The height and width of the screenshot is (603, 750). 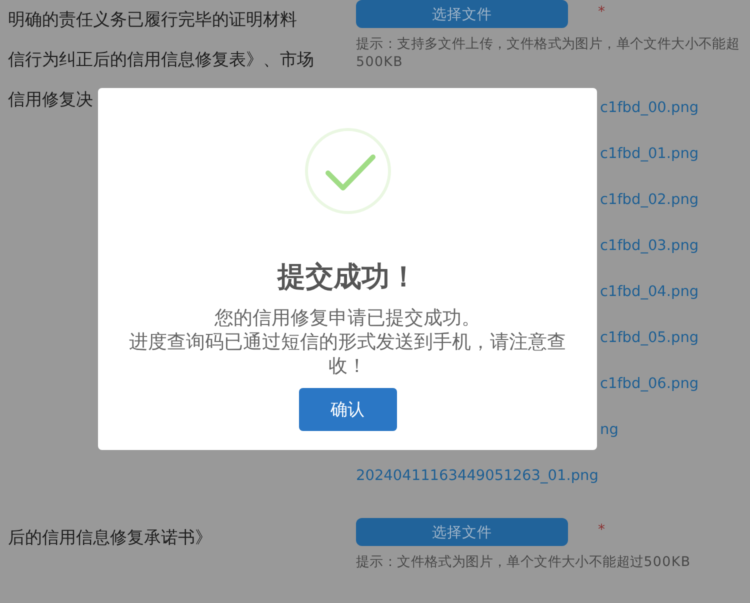 I want to click on upload-hint: 提示：支持多文件上传，文件格式为图片，单个文件大小不能超 500KB, so click(x=548, y=54).